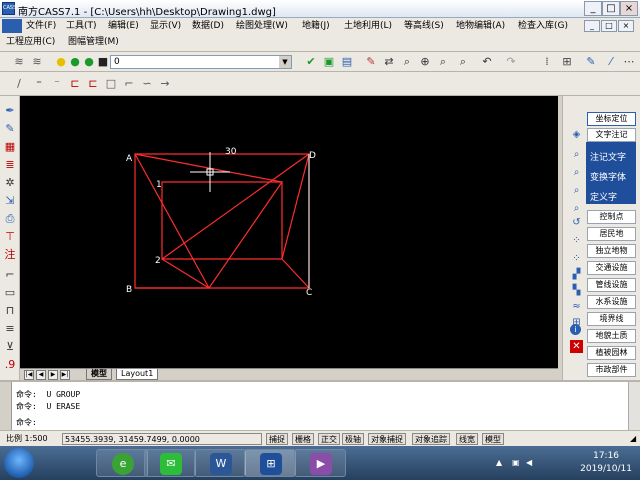 This screenshot has width=640, height=480. I want to click on edge-line-b, so click(185, 273).